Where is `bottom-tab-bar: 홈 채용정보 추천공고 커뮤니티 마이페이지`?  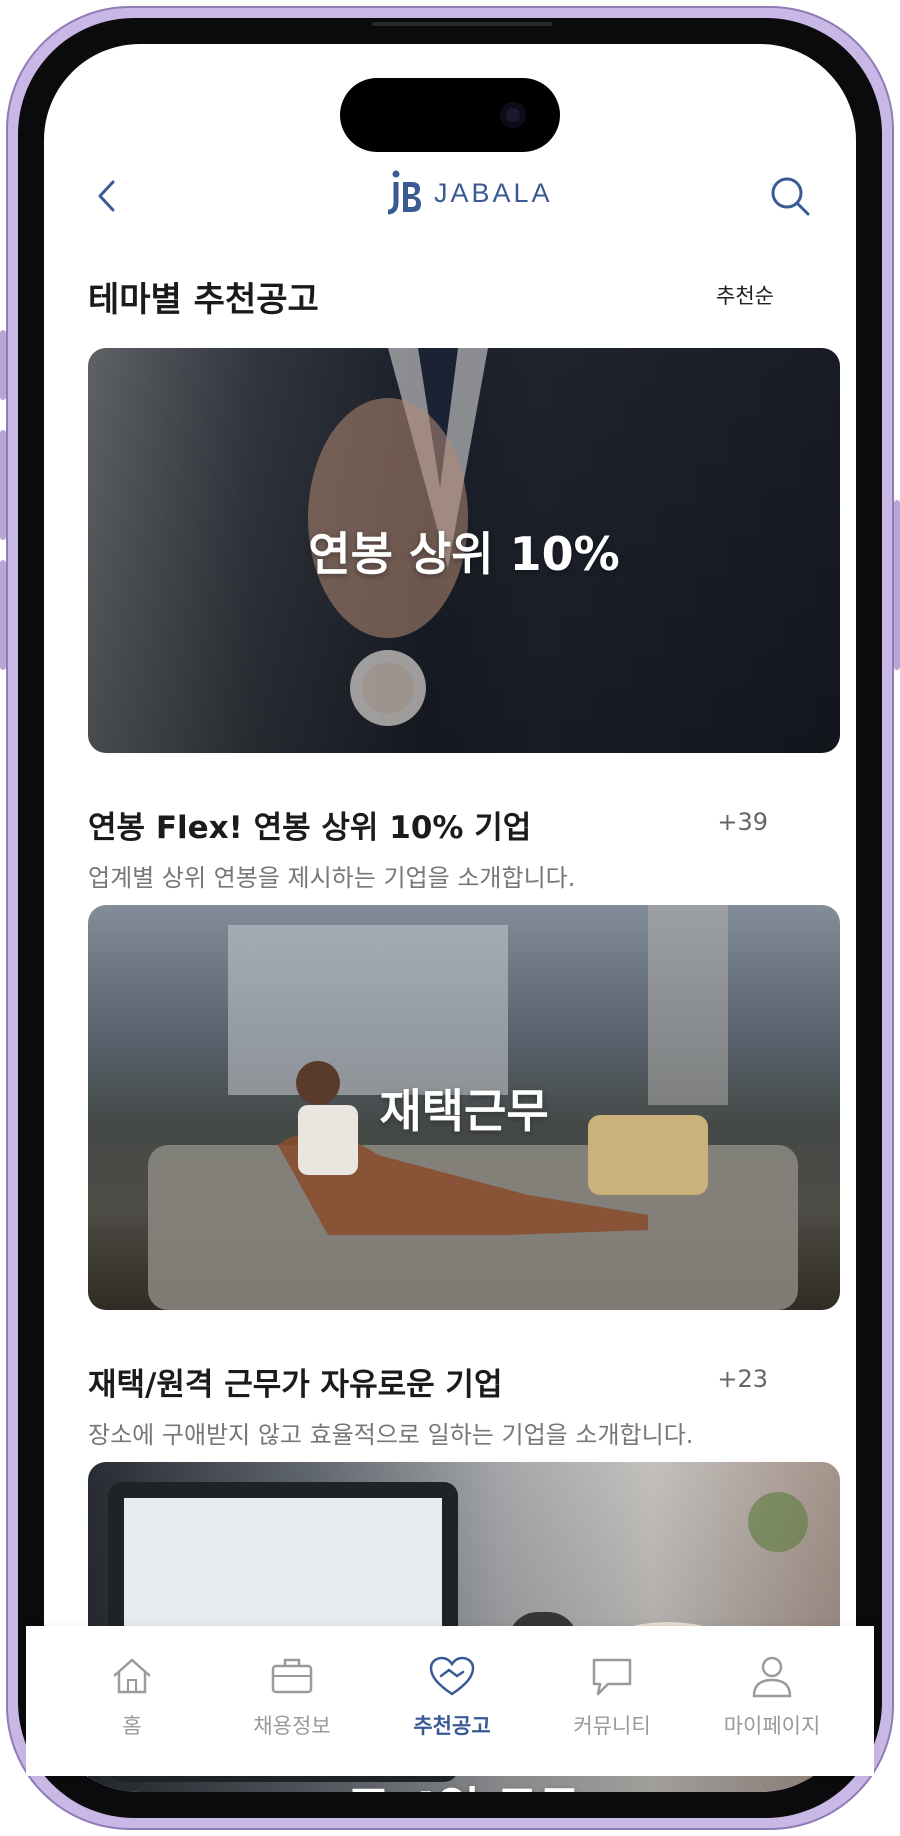 bottom-tab-bar: 홈 채용정보 추천공고 커뮤니티 마이페이지 is located at coordinates (450, 1701).